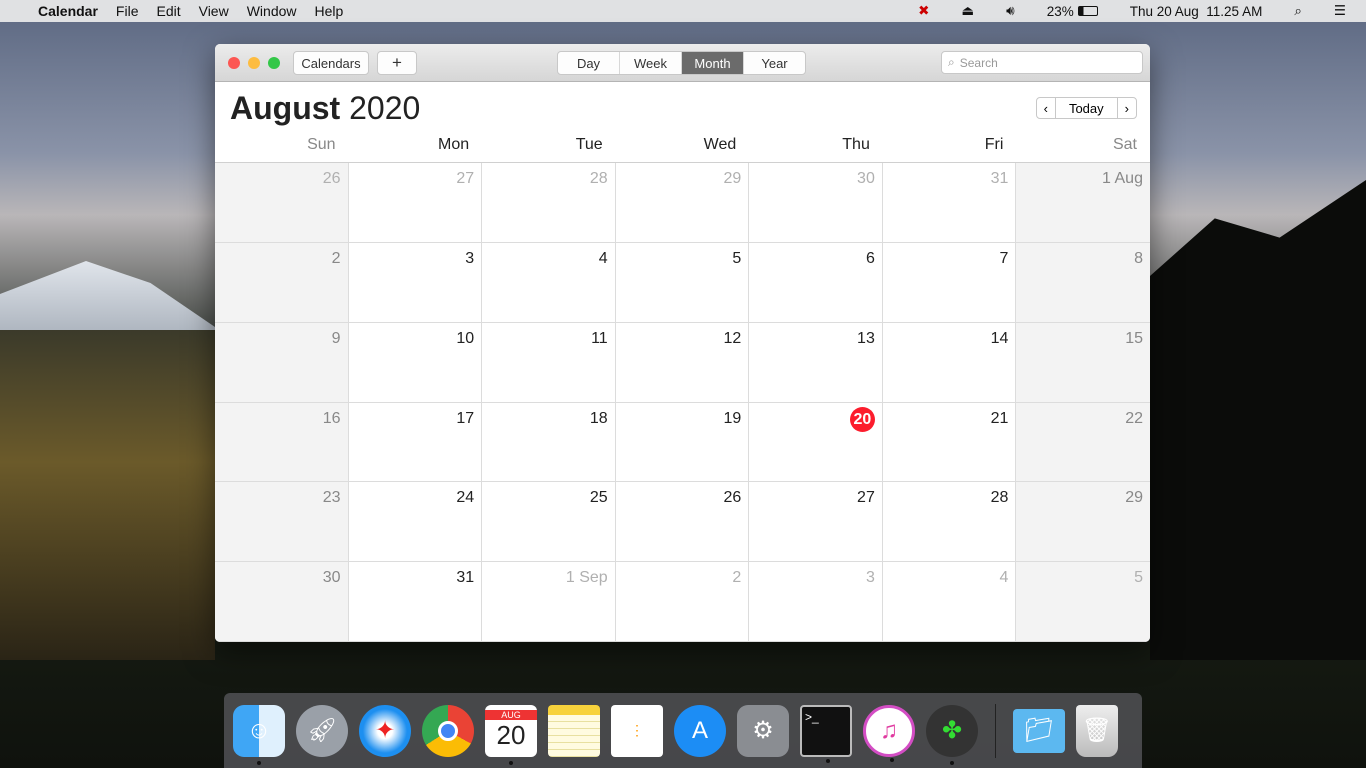 This screenshot has width=1366, height=768. Describe the element at coordinates (816, 282) in the screenshot. I see `day-cell: 6` at that location.